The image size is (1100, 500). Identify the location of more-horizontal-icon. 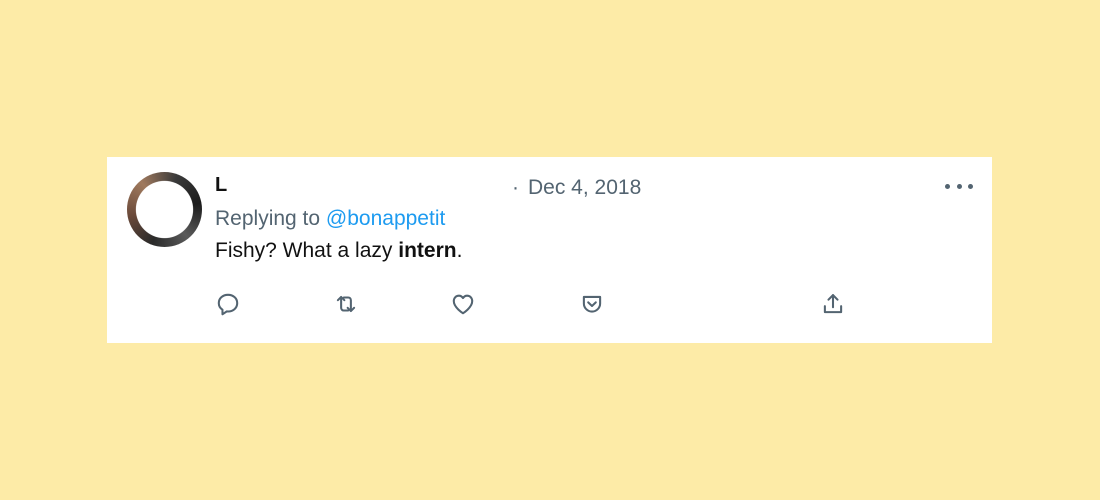
(959, 186).